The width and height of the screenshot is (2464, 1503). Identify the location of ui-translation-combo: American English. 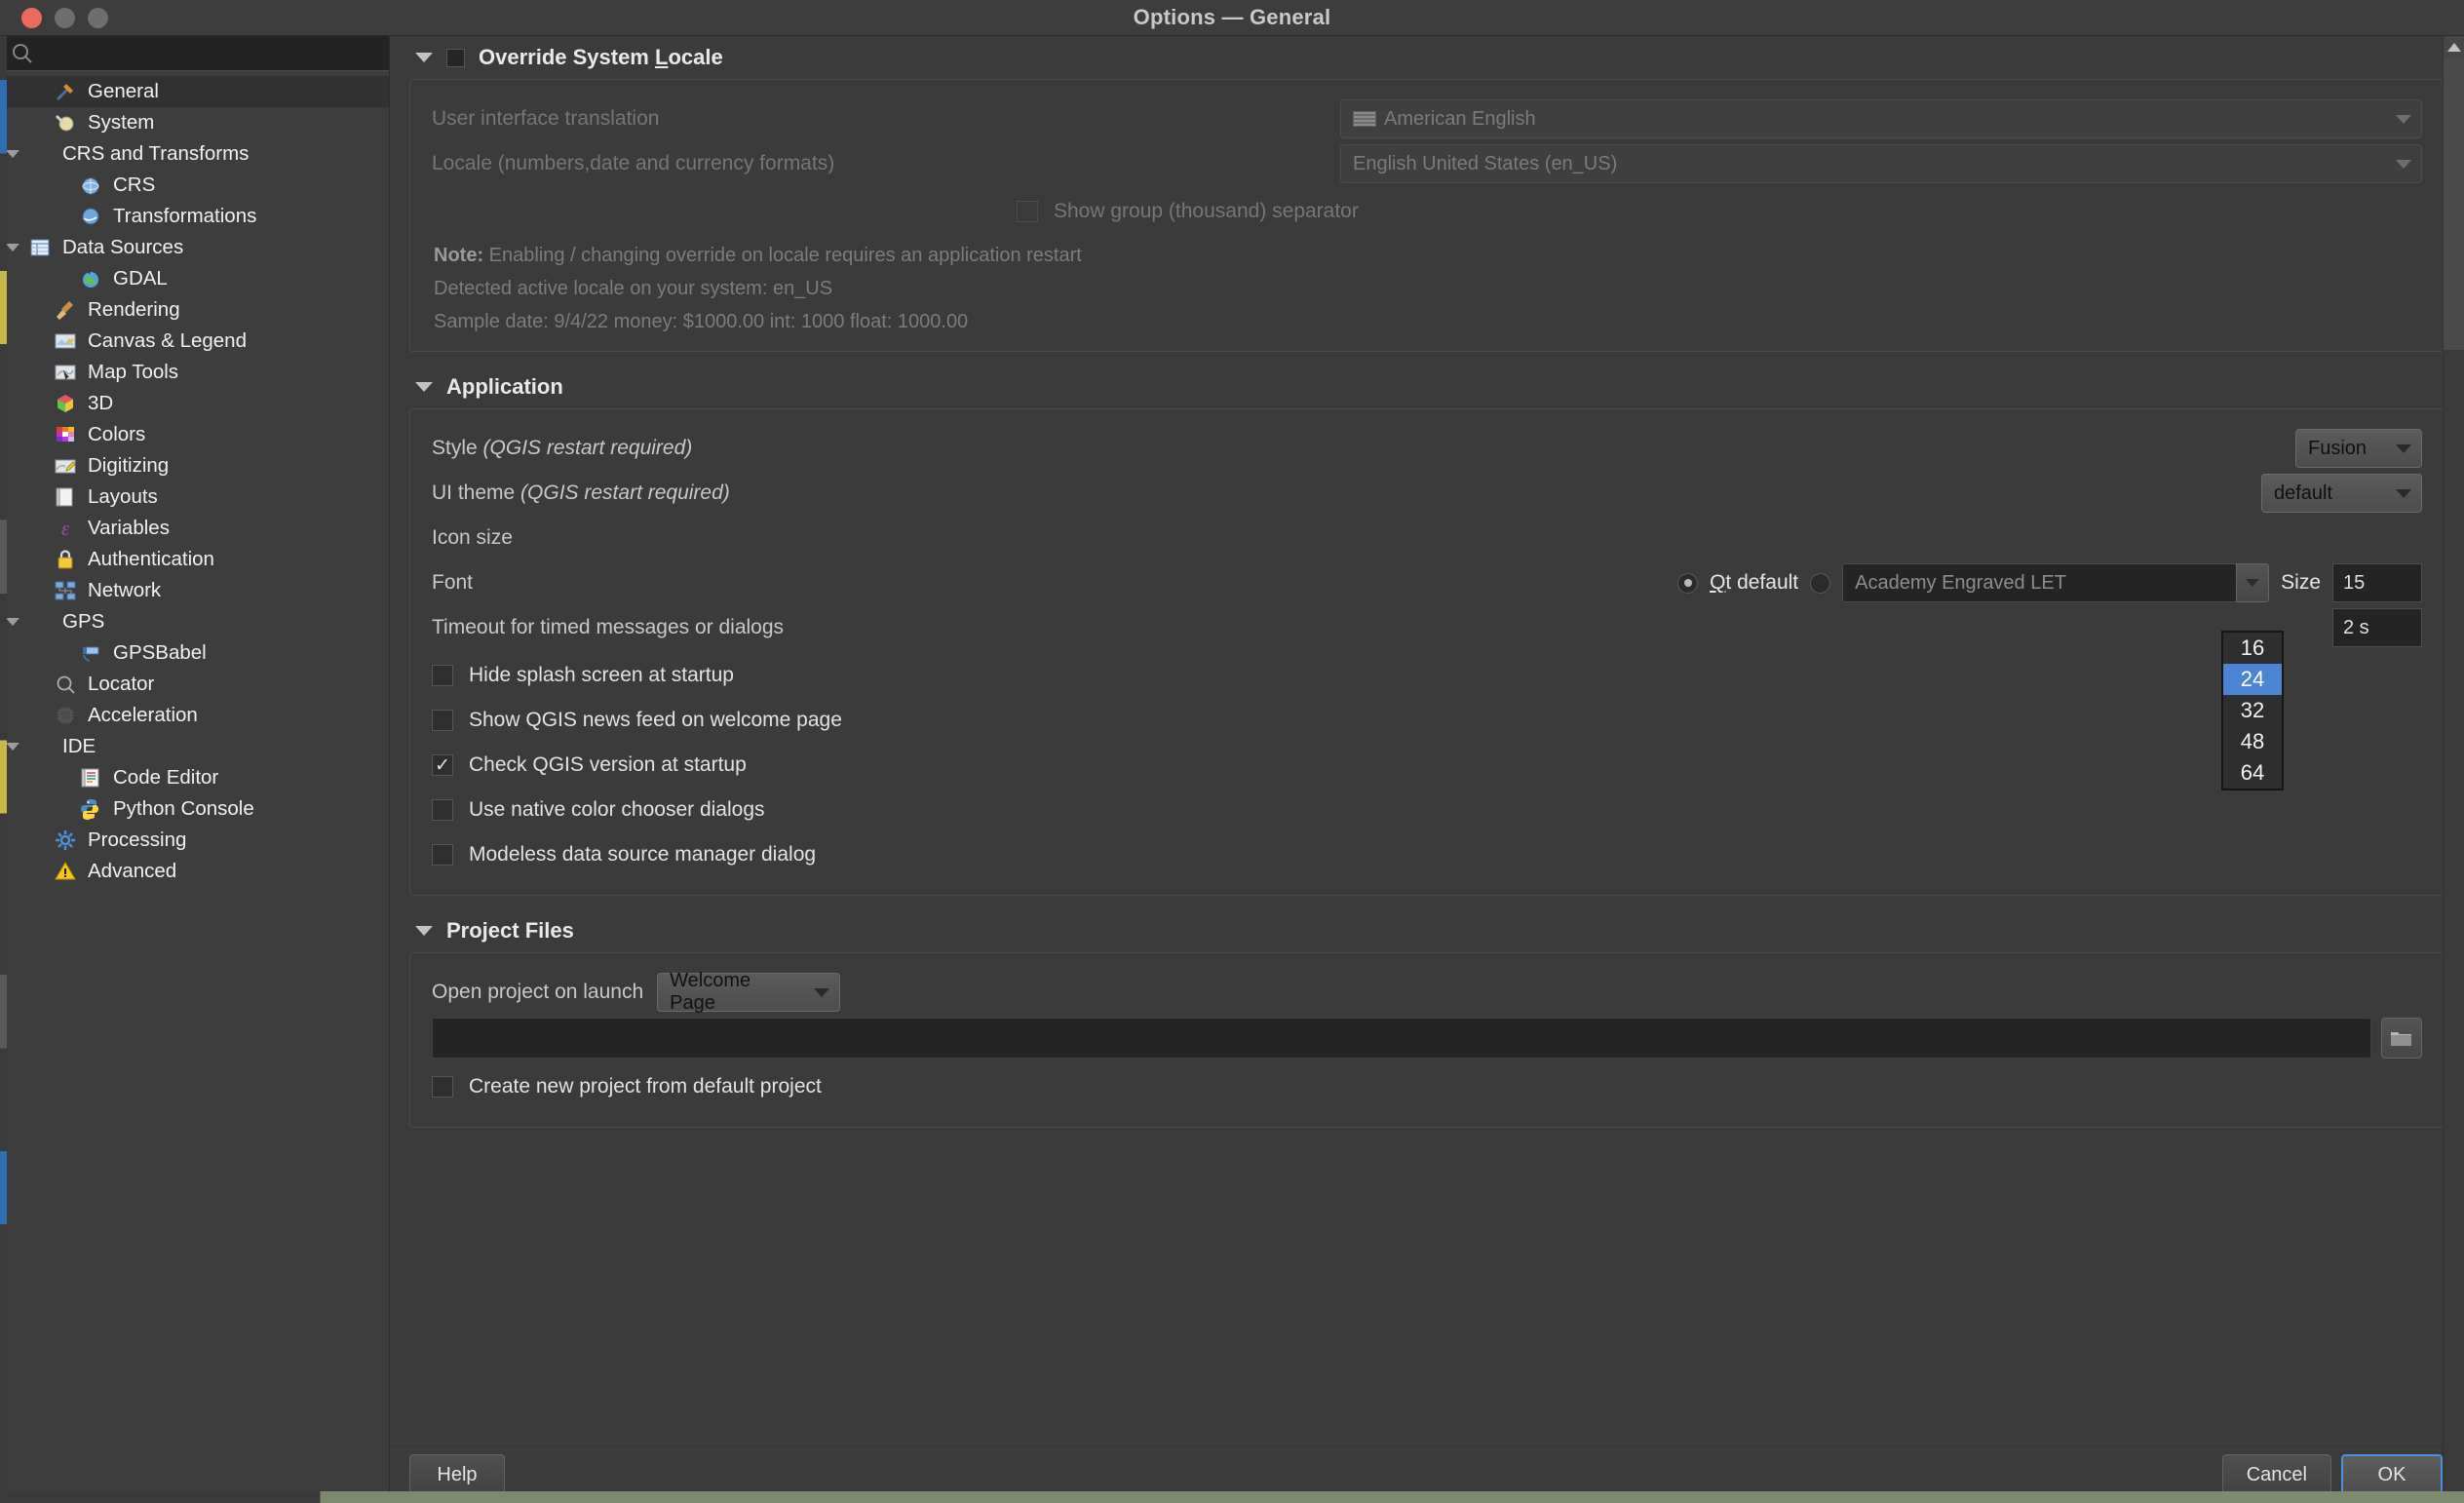
(1881, 118).